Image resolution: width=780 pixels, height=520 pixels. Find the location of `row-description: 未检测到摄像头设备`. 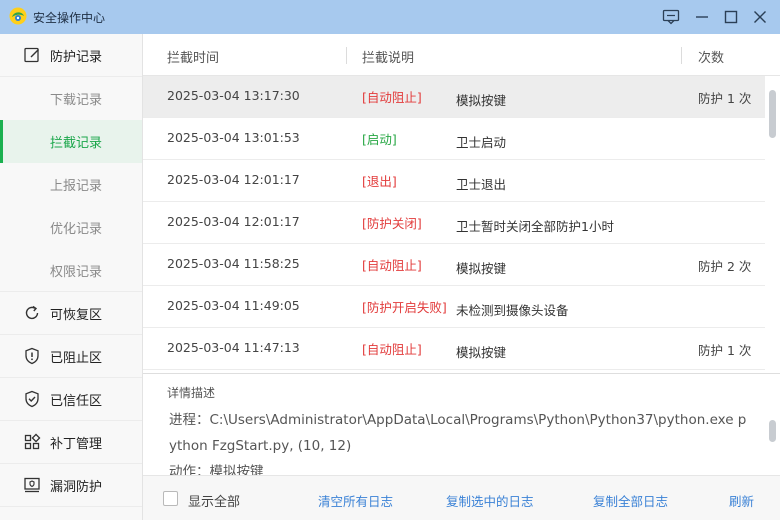

row-description: 未检测到摄像头设备 is located at coordinates (512, 310).